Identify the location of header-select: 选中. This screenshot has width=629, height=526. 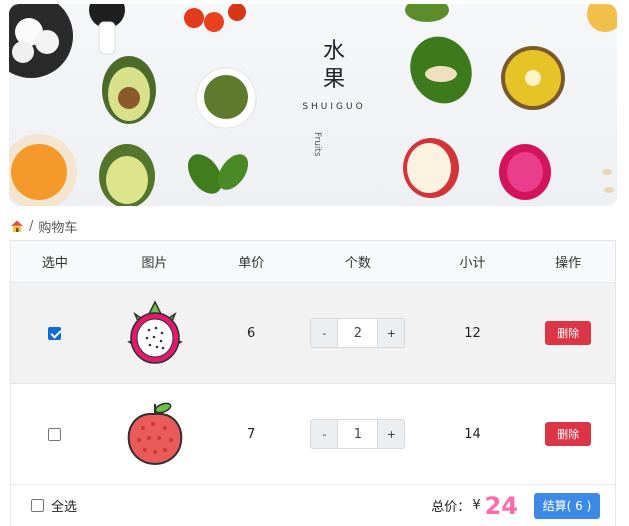
(54, 263).